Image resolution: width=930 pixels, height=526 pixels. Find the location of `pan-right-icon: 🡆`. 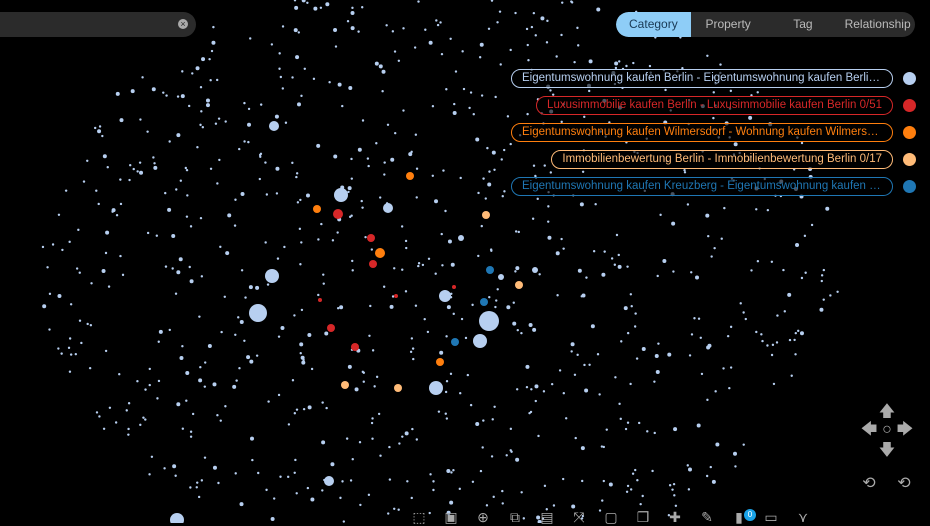

pan-right-icon: 🡆 is located at coordinates (905, 430).